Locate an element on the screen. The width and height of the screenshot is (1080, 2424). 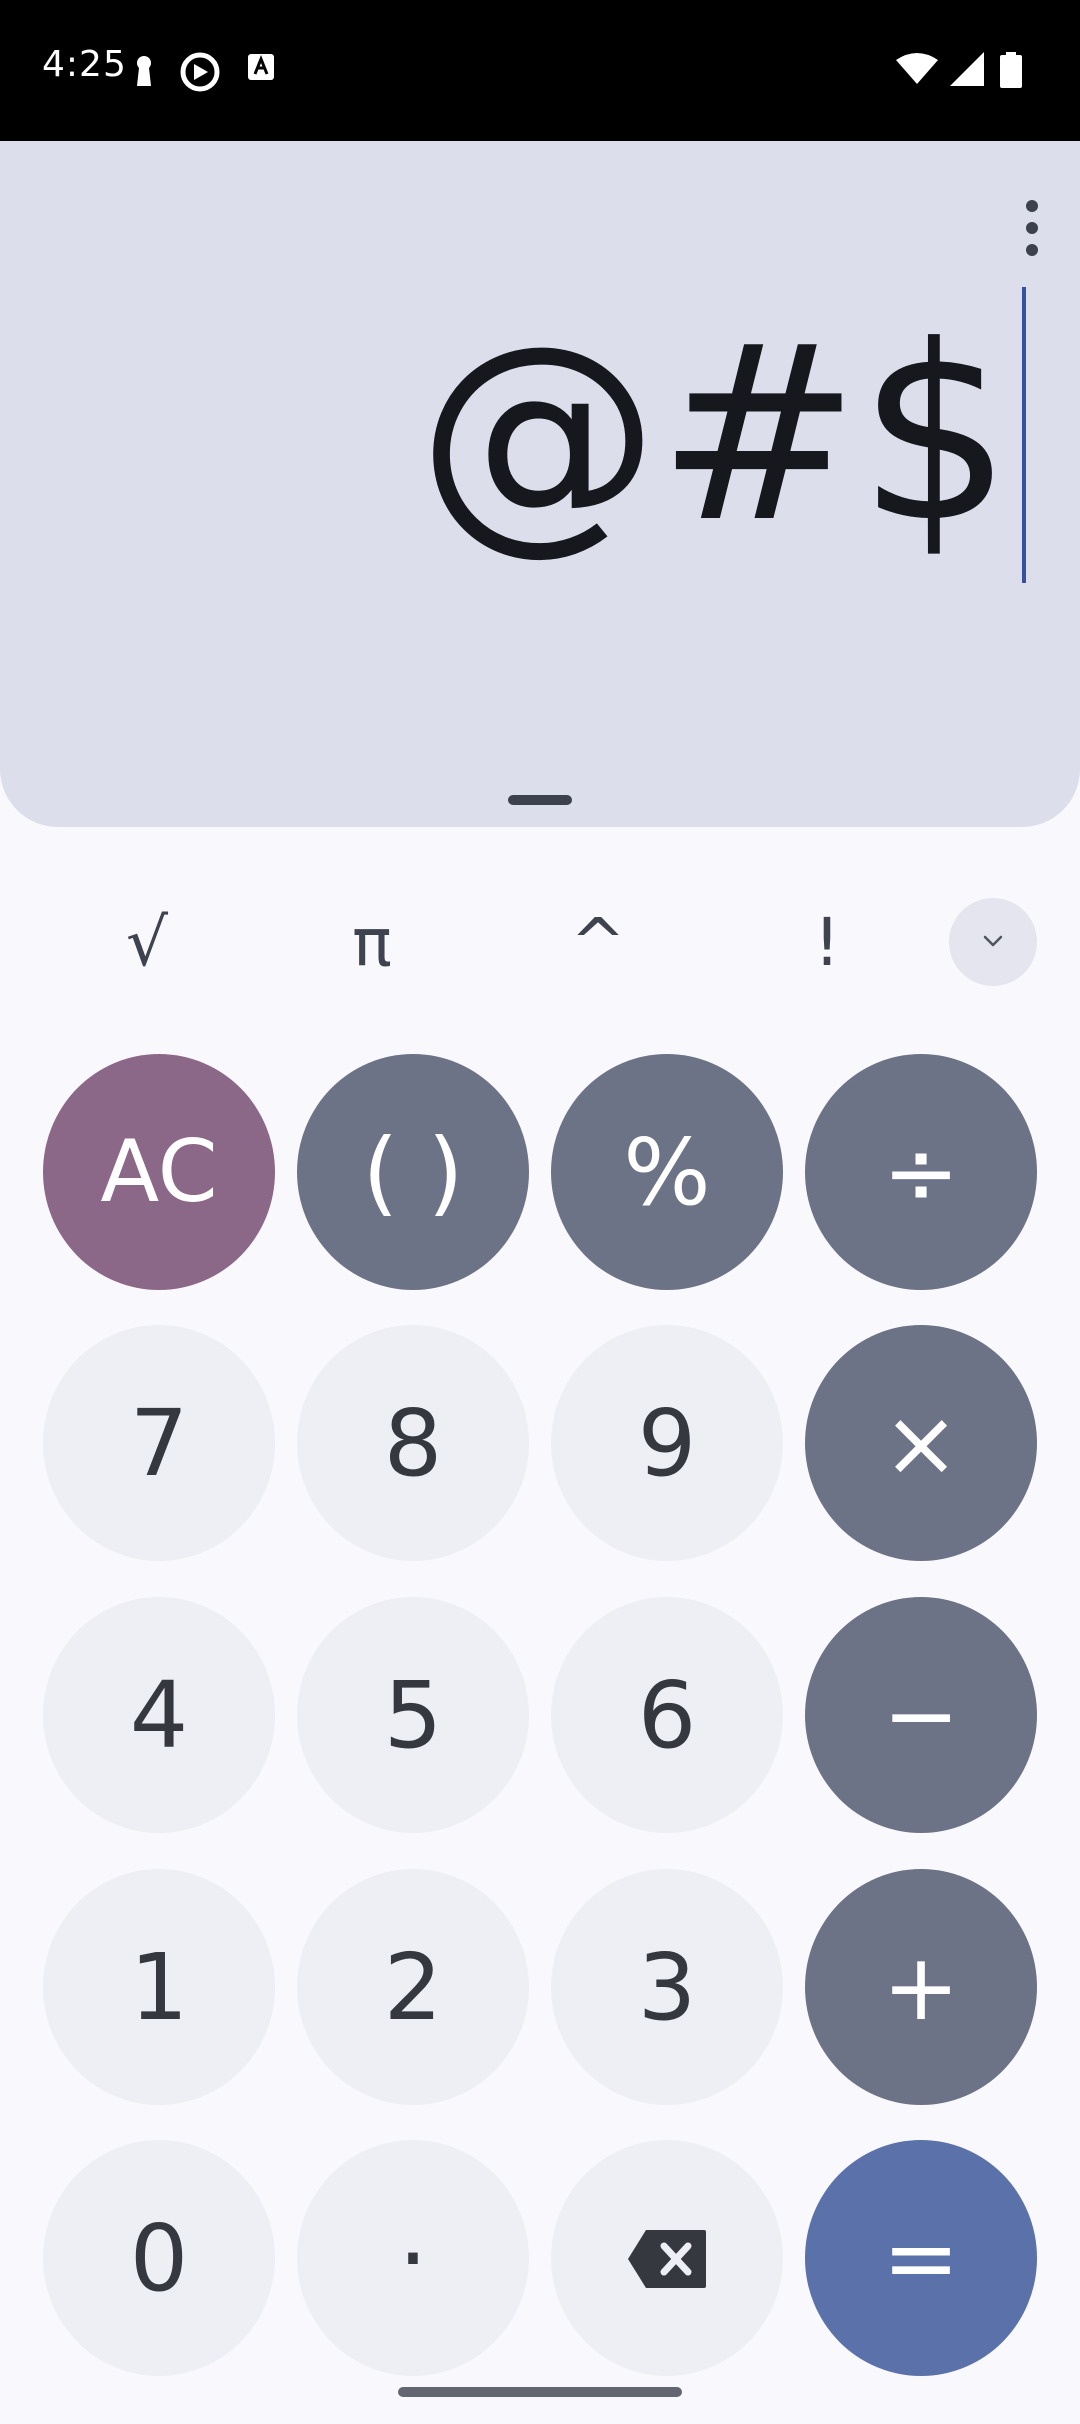
digit-7-button: 7 is located at coordinates (159, 1443).